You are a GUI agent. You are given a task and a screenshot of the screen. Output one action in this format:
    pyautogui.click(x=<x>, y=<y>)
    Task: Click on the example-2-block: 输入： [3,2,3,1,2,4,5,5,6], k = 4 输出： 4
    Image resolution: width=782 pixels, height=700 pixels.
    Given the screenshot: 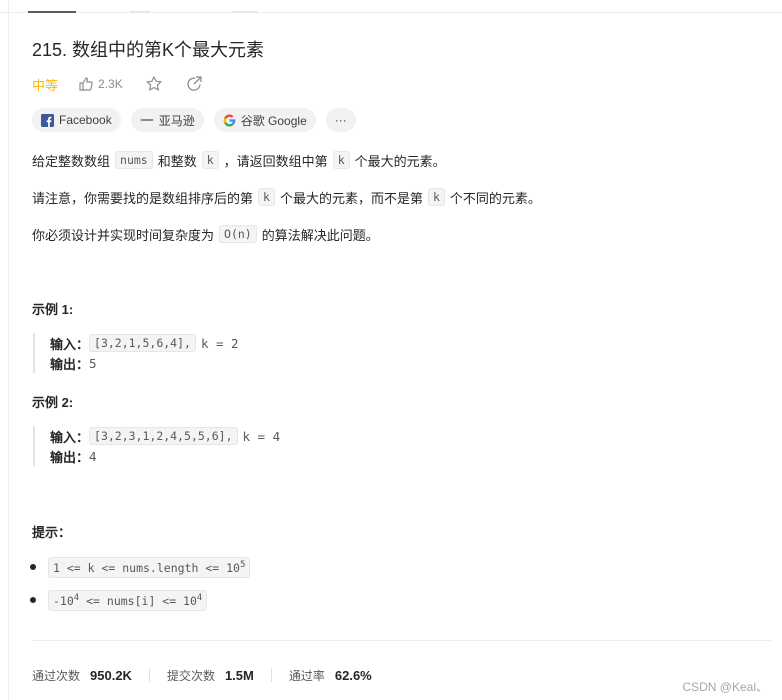 What is the action you would take?
    pyautogui.click(x=156, y=446)
    